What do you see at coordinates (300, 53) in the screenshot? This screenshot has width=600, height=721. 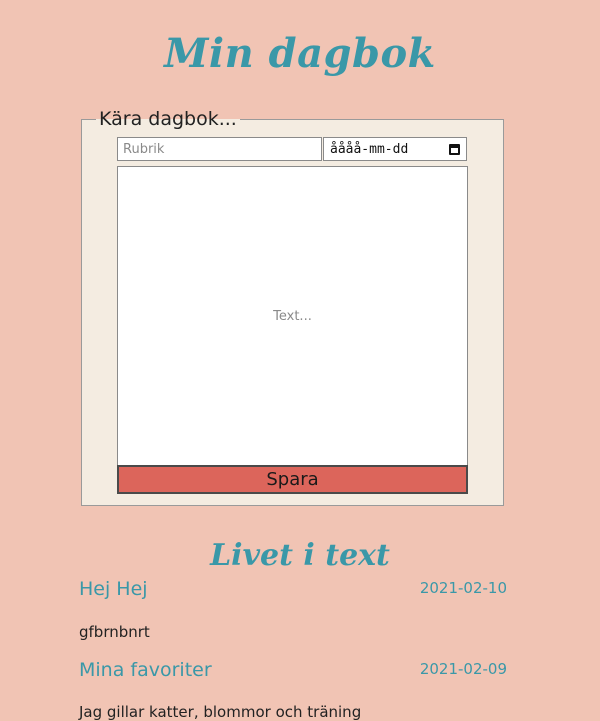 I see `page-title: Min dagbok` at bounding box center [300, 53].